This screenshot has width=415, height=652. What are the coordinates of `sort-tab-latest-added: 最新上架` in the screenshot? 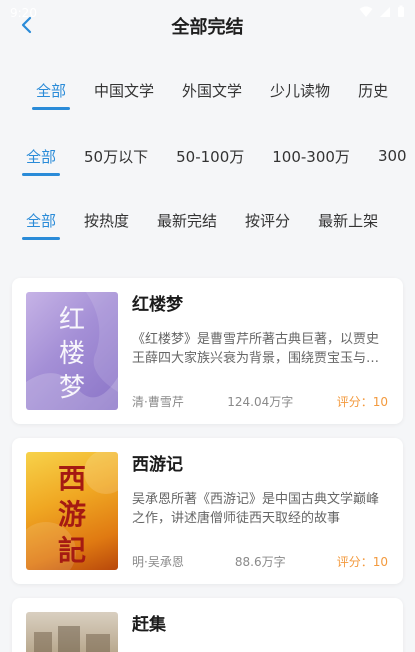 It's located at (348, 220).